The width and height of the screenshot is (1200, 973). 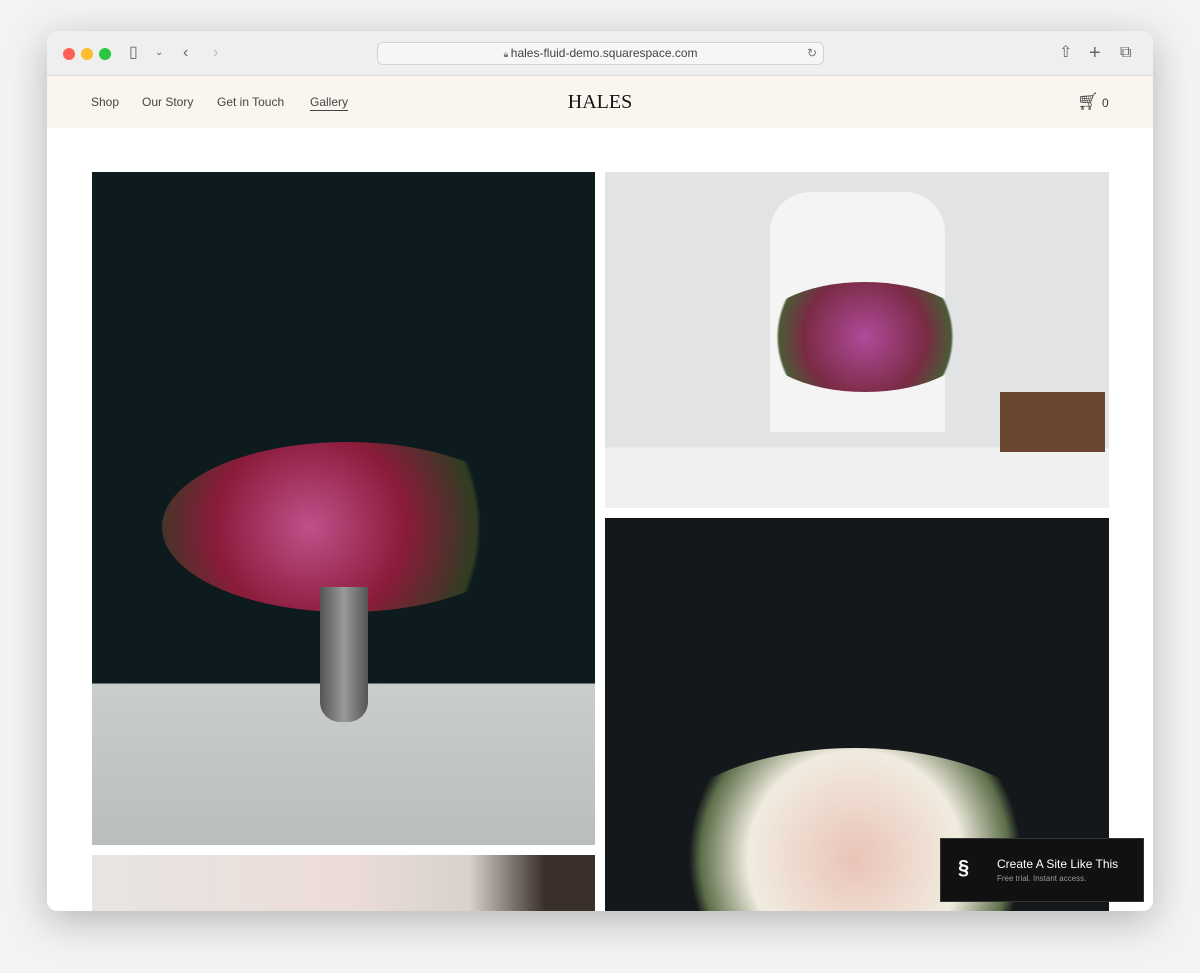 What do you see at coordinates (1042, 878) in the screenshot?
I see `banner-subtitle: Free trial. Instant access.` at bounding box center [1042, 878].